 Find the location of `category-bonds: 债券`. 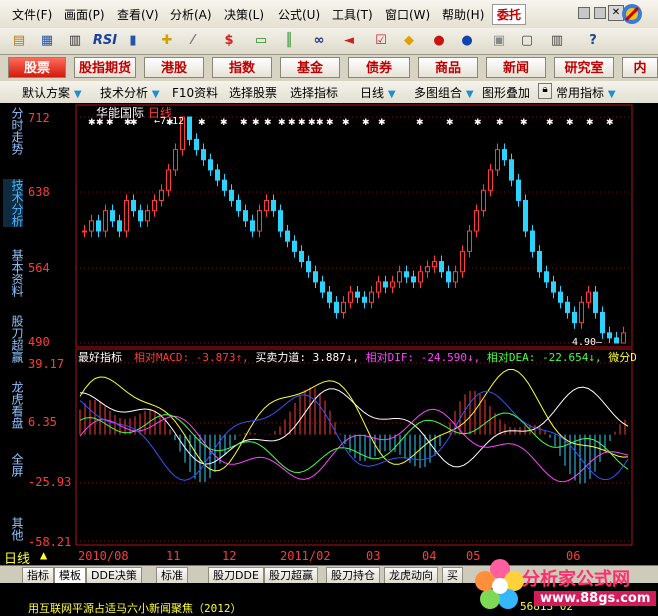

category-bonds: 债券 is located at coordinates (379, 67).